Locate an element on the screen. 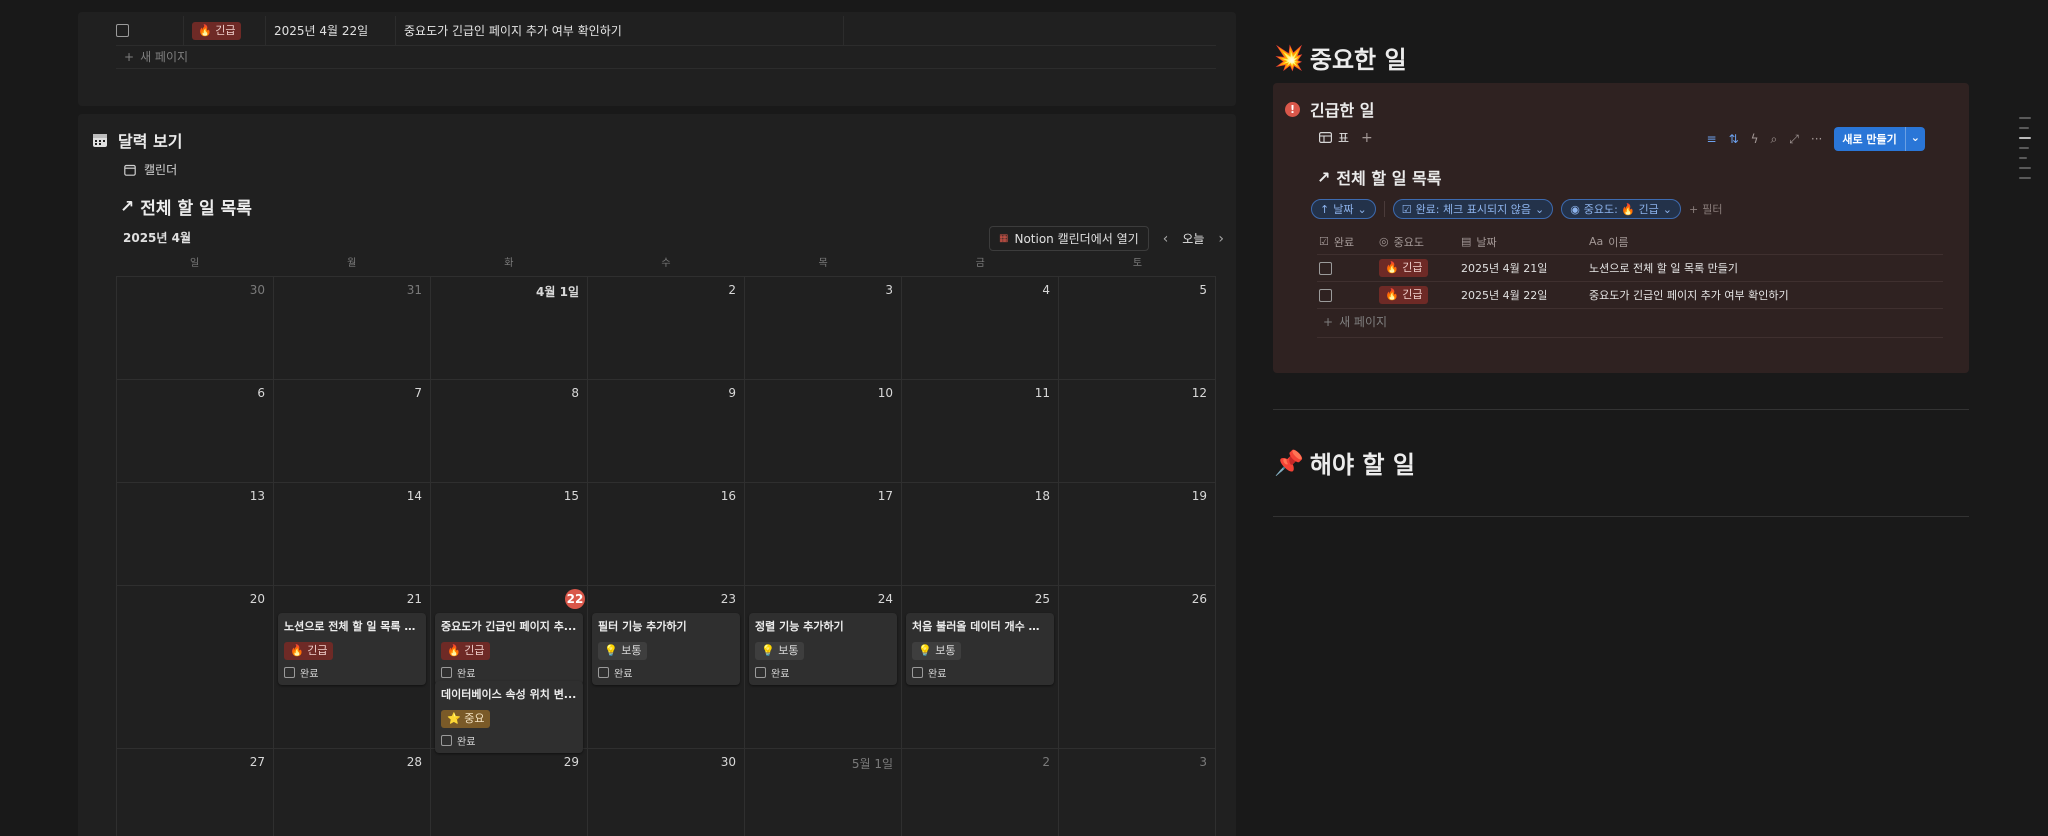 Image resolution: width=2048 pixels, height=836 pixels. new-button: 새로 만들기 ⌄ is located at coordinates (1879, 139).